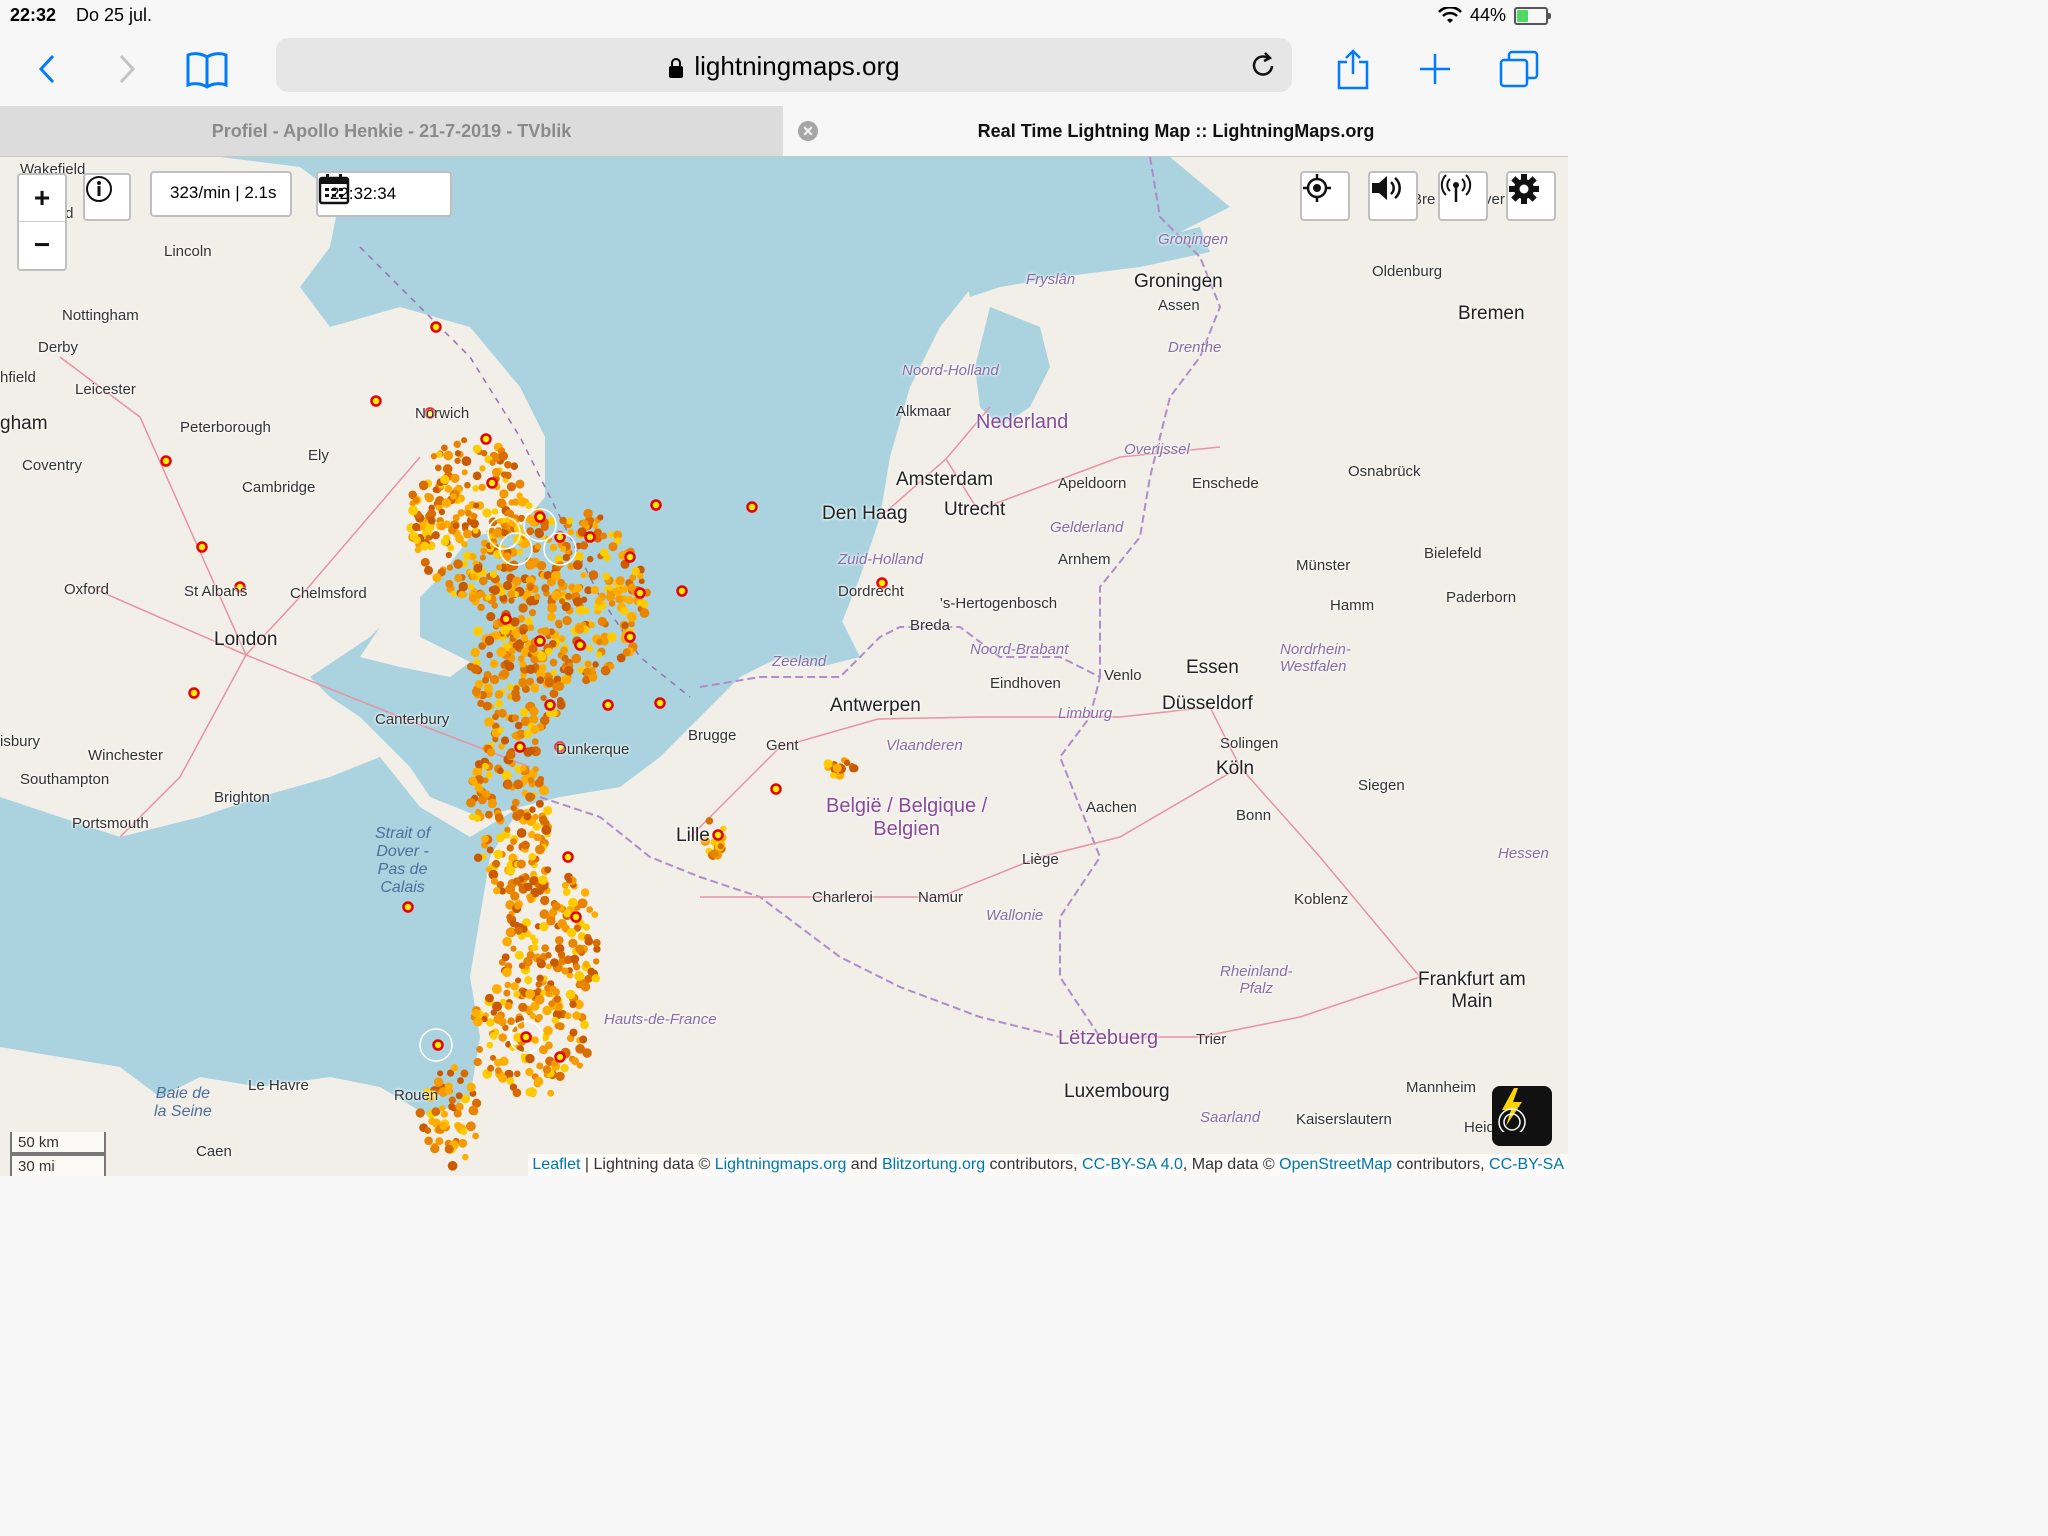 This screenshot has height=1536, width=2048. I want to click on gear-icon, so click(1524, 189).